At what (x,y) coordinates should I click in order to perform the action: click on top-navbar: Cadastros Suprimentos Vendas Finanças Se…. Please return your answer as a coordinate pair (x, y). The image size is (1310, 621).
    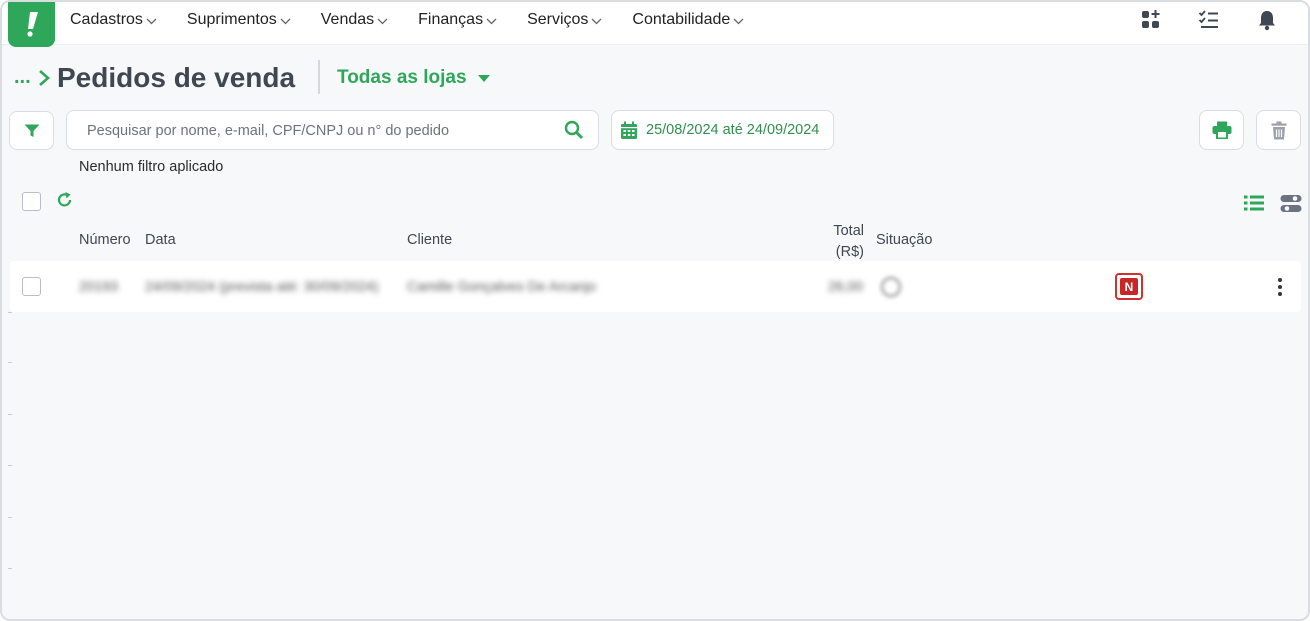
    Looking at the image, I should click on (655, 24).